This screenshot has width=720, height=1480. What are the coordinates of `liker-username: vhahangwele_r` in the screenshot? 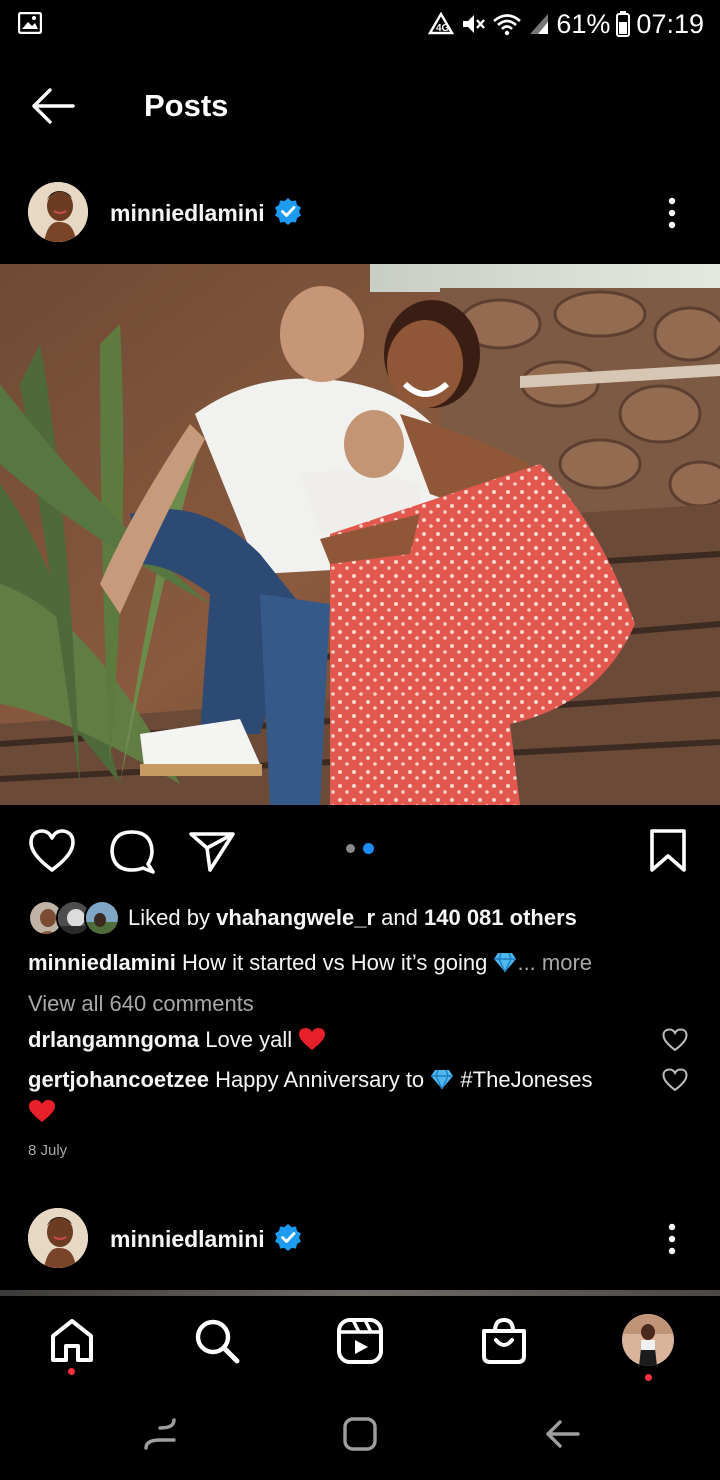 It's located at (295, 917).